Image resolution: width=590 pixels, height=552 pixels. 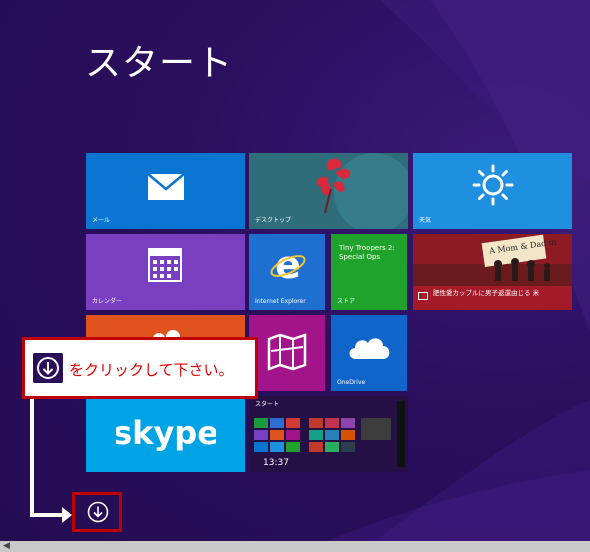 What do you see at coordinates (486, 293) in the screenshot?
I see `news-caption-text: 肥性愛カップルに男子返還由じる 米` at bounding box center [486, 293].